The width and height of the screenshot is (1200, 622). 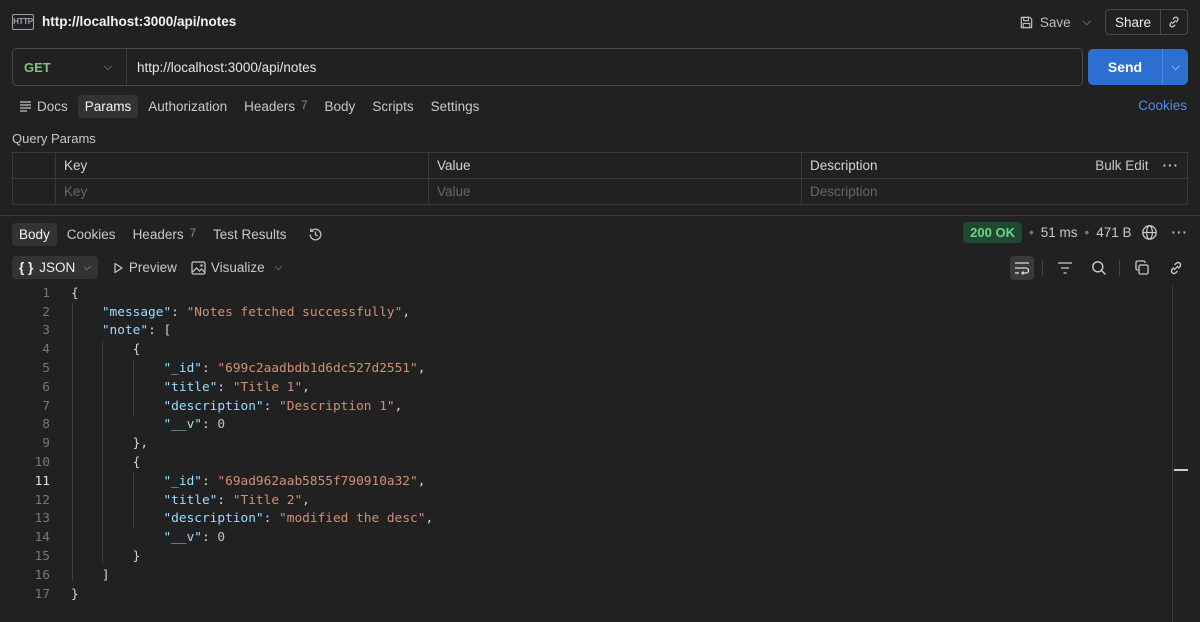 I want to click on tab-settings: Settings, so click(x=455, y=106).